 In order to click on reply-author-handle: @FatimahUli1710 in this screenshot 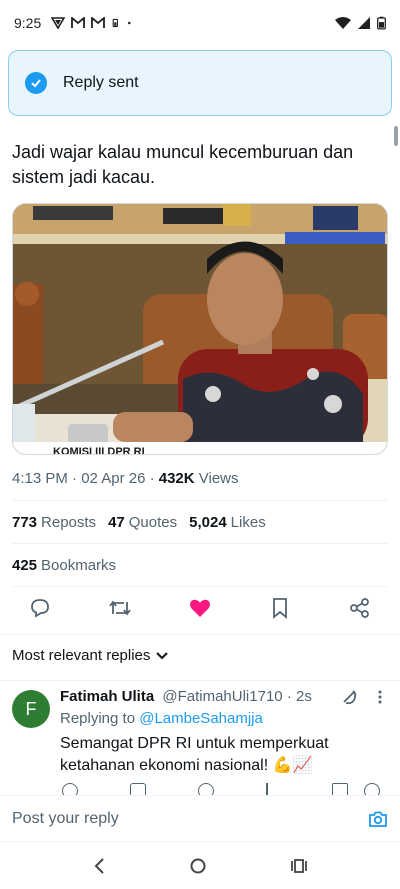, I will do `click(222, 696)`.